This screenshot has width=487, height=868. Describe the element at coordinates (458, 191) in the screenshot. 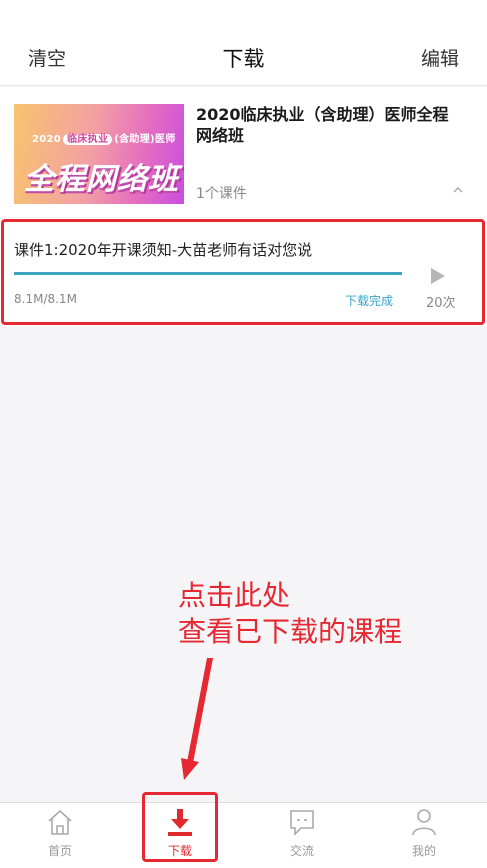

I see `chevron-up-icon` at that location.